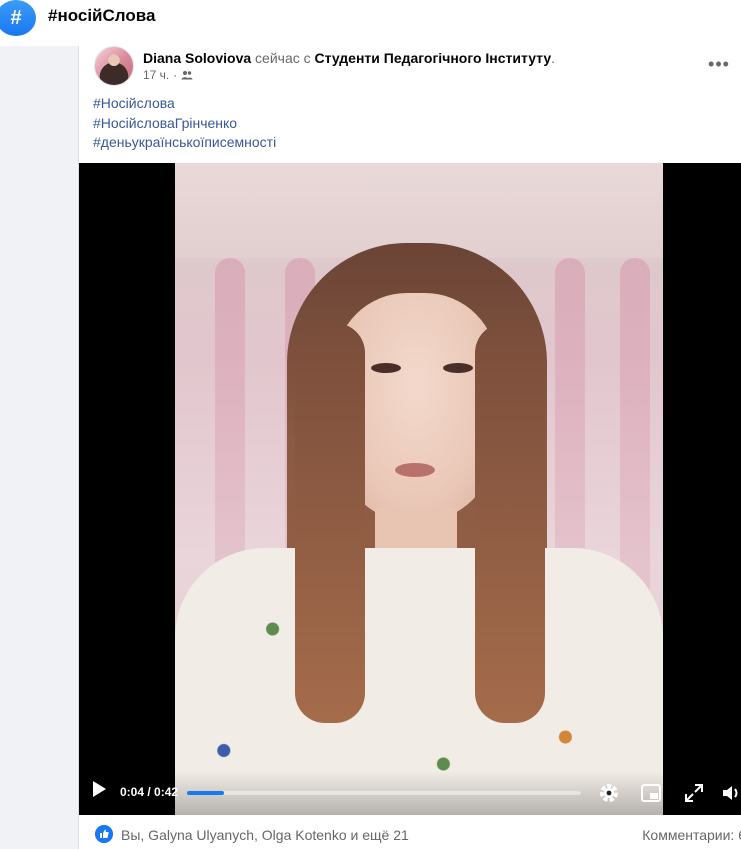 This screenshot has height=849, width=741. Describe the element at coordinates (156, 75) in the screenshot. I see `post-time: 17 ч.` at that location.